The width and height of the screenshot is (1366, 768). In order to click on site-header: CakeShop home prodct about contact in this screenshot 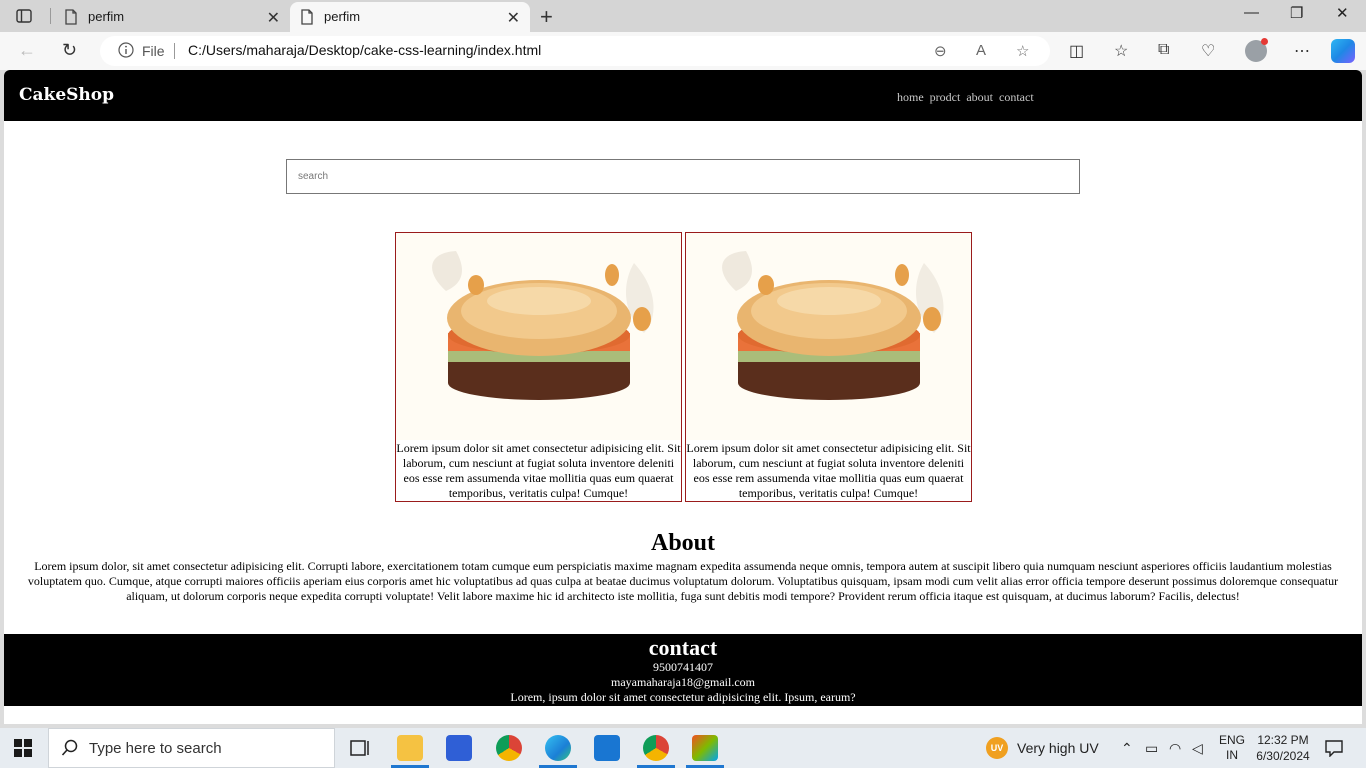, I will do `click(683, 95)`.